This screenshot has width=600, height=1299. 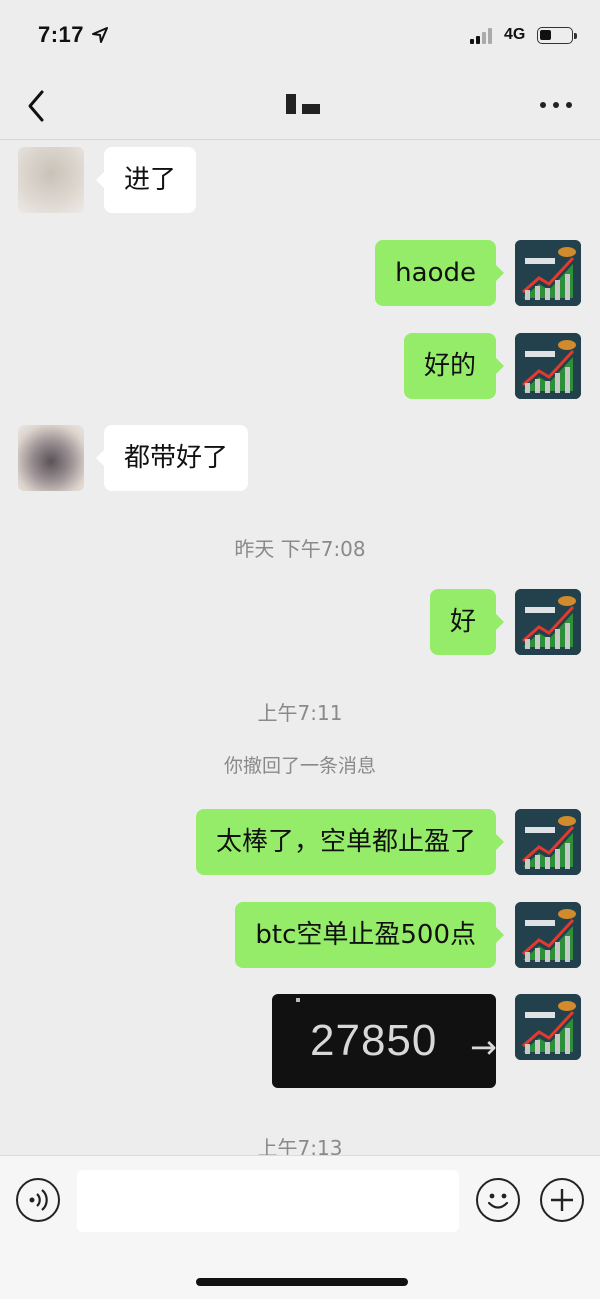 I want to click on recall-notice: 你撤回了一条消息, so click(x=299, y=766).